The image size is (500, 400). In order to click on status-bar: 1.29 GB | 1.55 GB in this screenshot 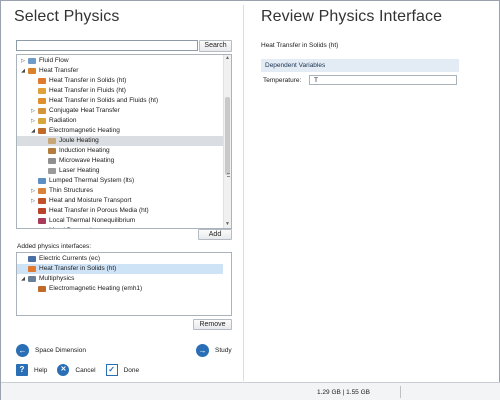, I will do `click(250, 391)`.